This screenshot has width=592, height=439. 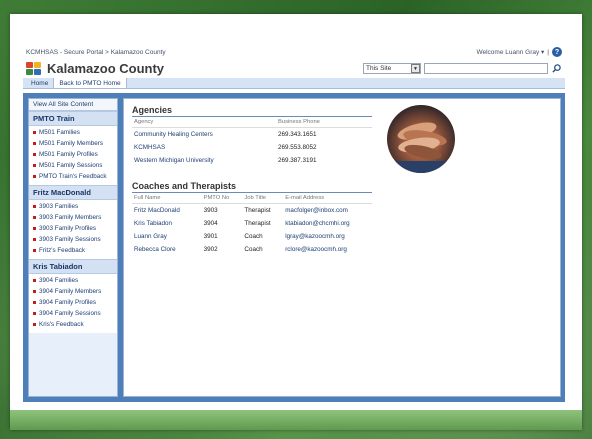 What do you see at coordinates (73, 105) in the screenshot?
I see `view-all-site-content-link: View All Site Content` at bounding box center [73, 105].